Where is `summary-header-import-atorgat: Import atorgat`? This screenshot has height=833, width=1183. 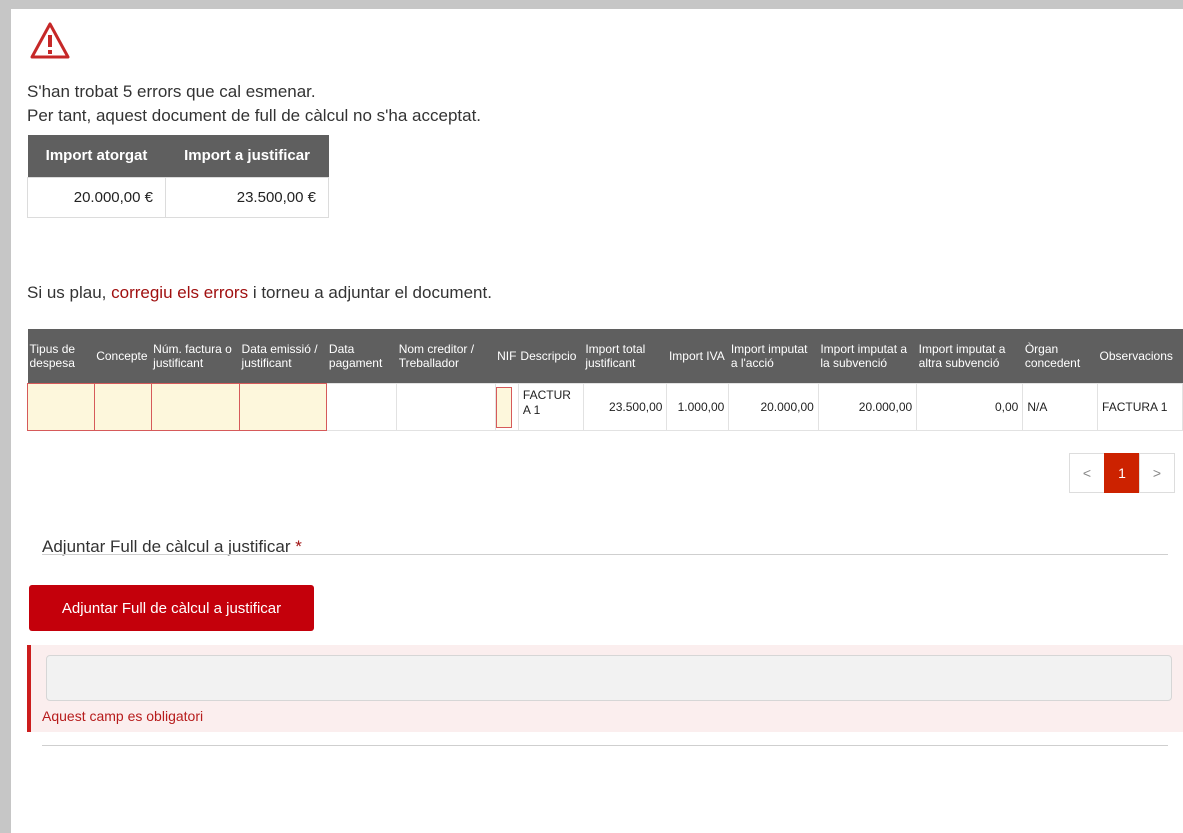
summary-header-import-atorgat: Import atorgat is located at coordinates (96, 156).